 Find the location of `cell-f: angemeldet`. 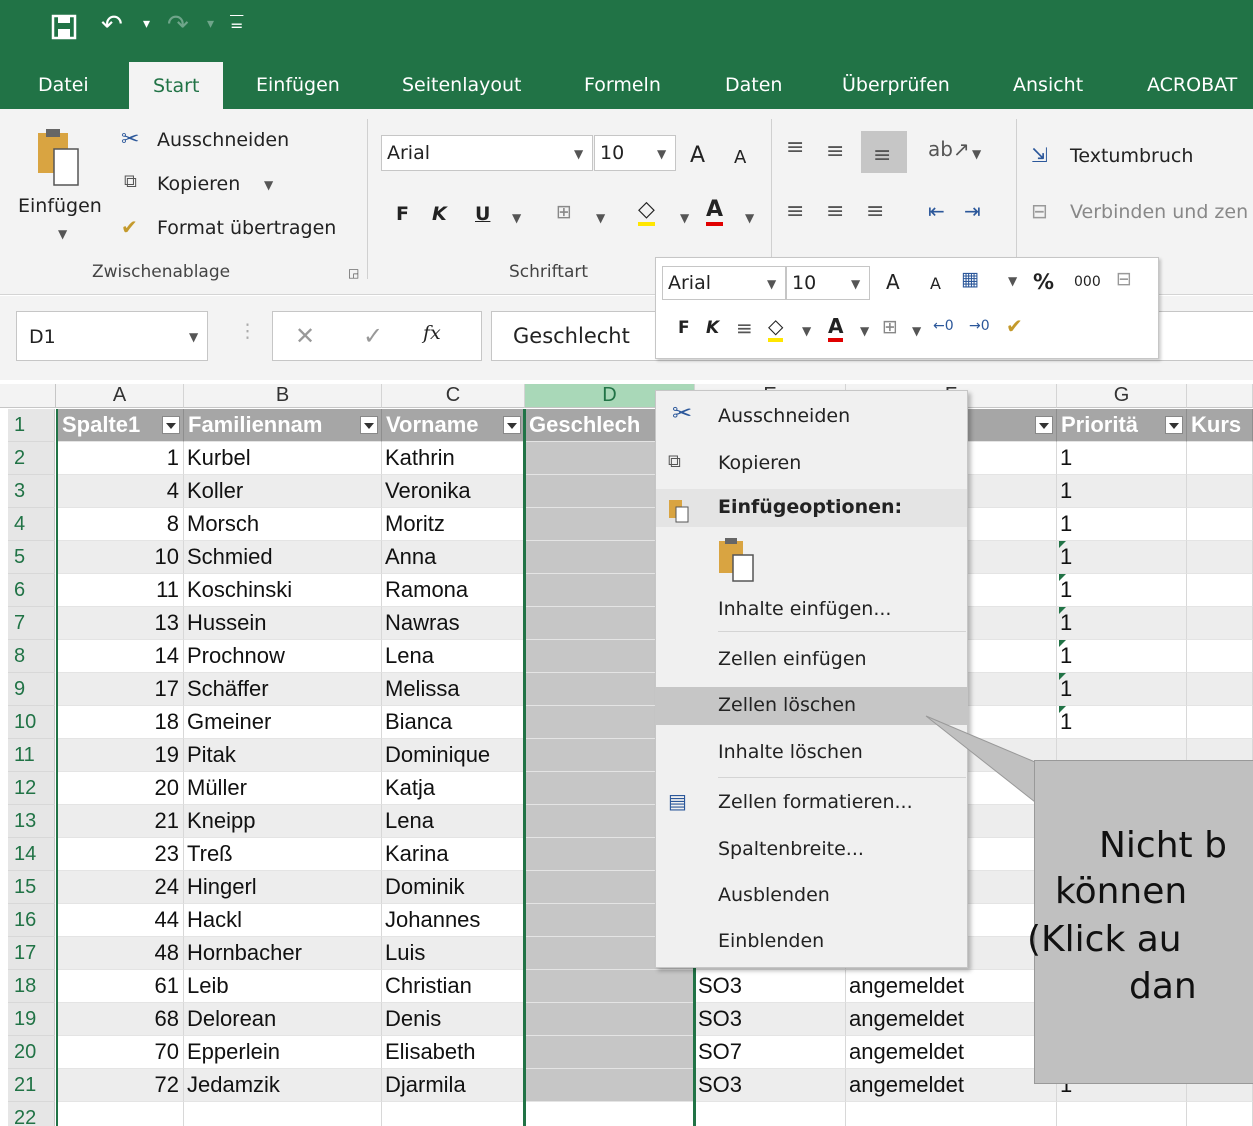

cell-f: angemeldet is located at coordinates (951, 1019).